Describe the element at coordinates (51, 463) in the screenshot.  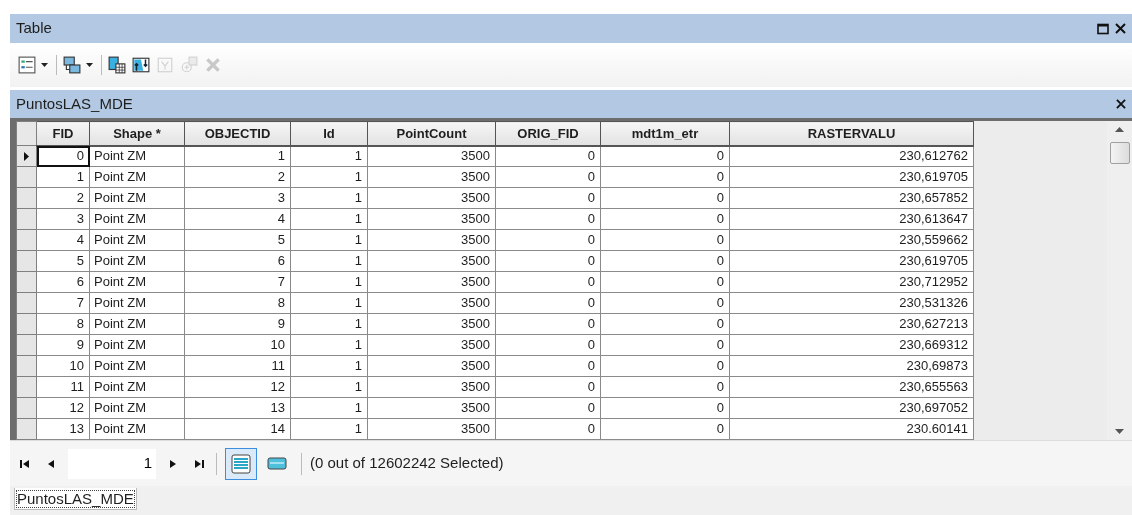
I see `previous-record-icon` at that location.